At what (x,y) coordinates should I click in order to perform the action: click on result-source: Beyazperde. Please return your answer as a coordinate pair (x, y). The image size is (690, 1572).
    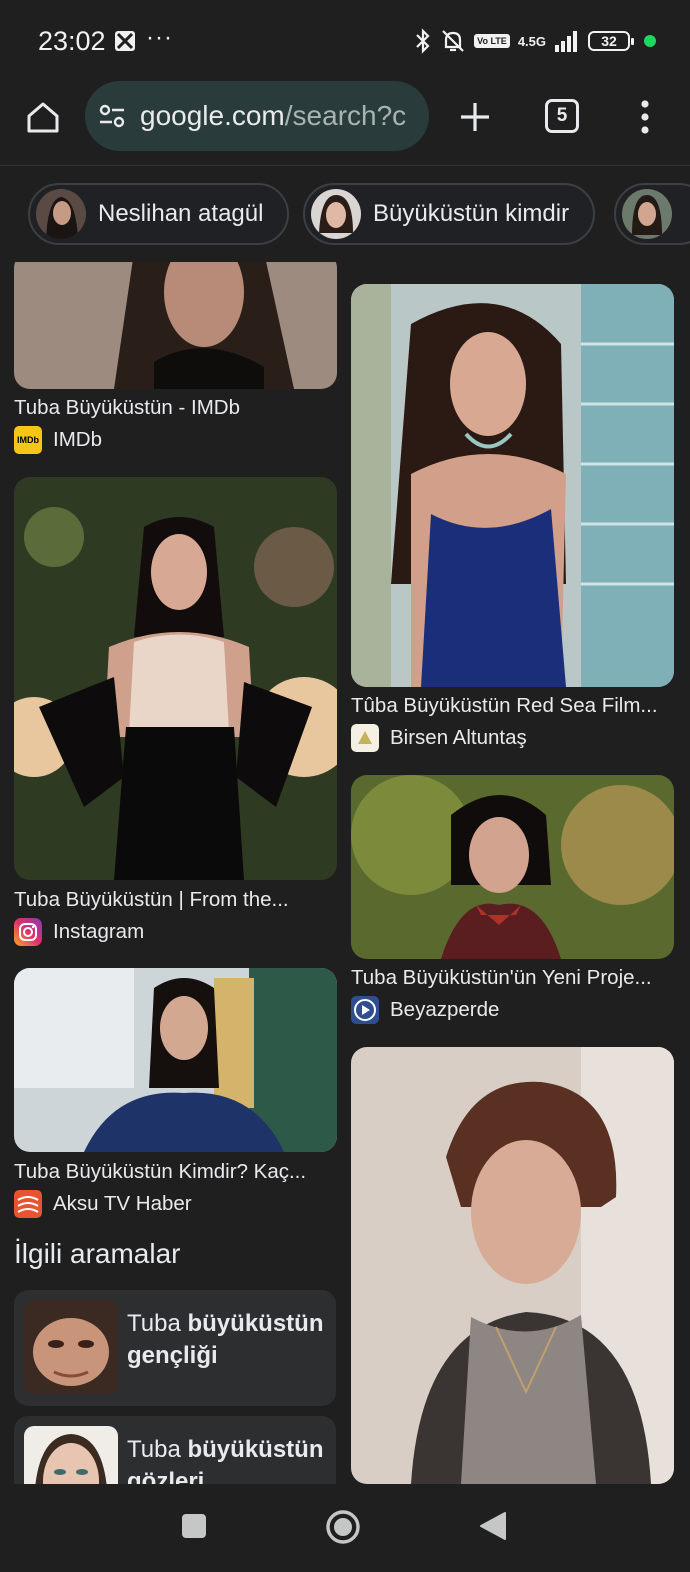
    Looking at the image, I should click on (425, 1010).